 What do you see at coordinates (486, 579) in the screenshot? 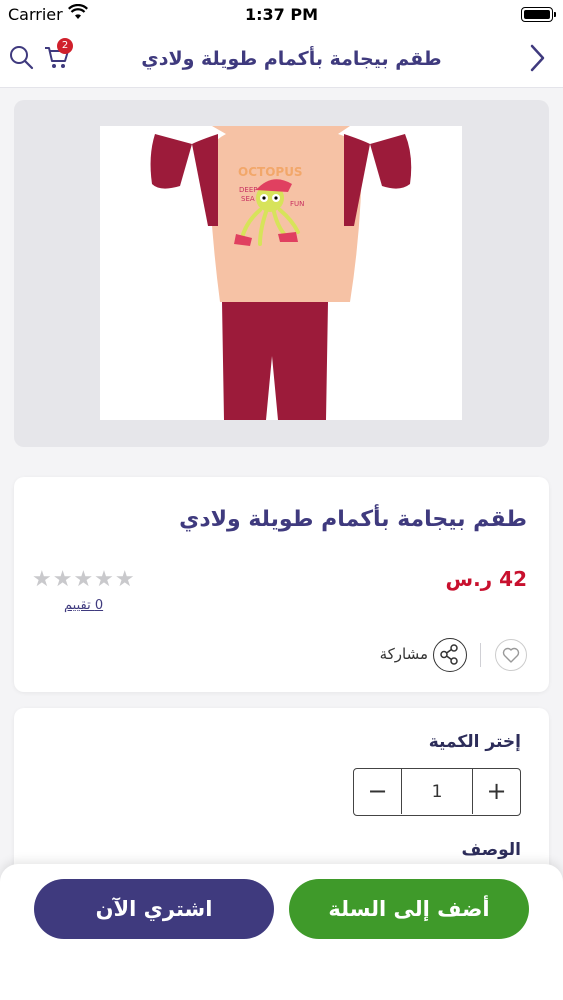
I see `product-price: 42 ر.س` at bounding box center [486, 579].